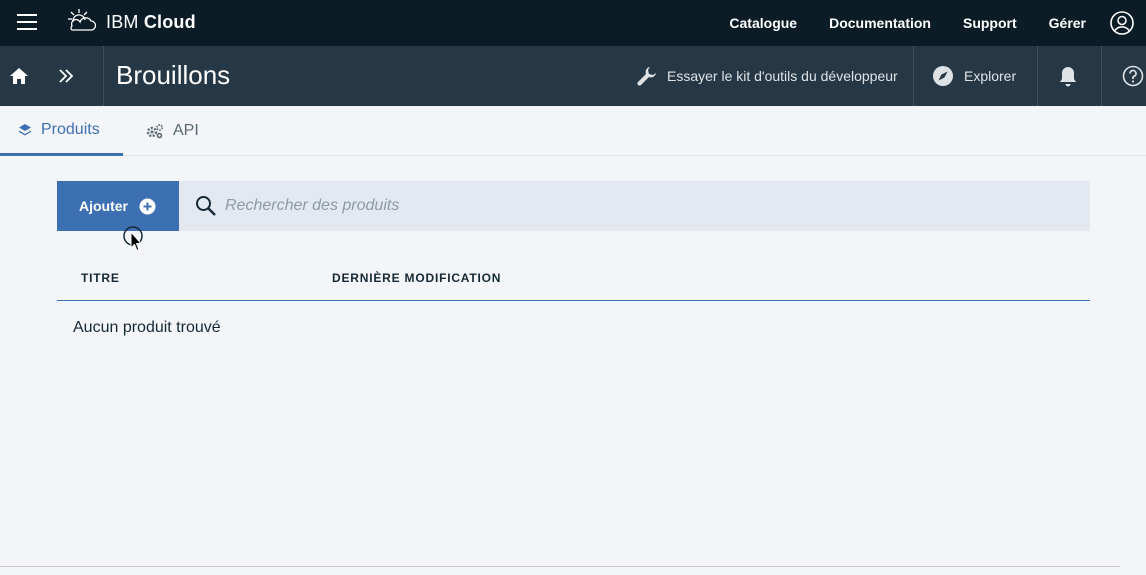 This screenshot has height=575, width=1146. I want to click on expand-sidebar-button, so click(66, 76).